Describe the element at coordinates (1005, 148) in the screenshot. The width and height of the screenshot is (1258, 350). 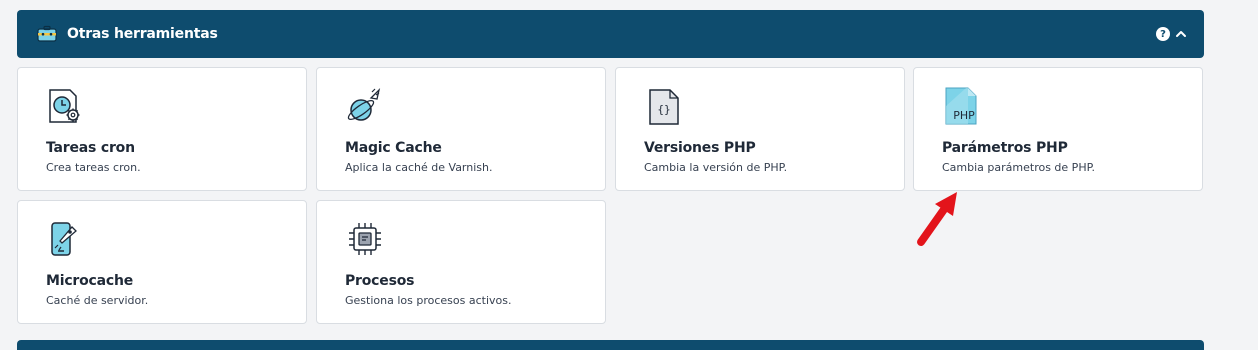
I see `tool-title: Parámetros PHP` at that location.